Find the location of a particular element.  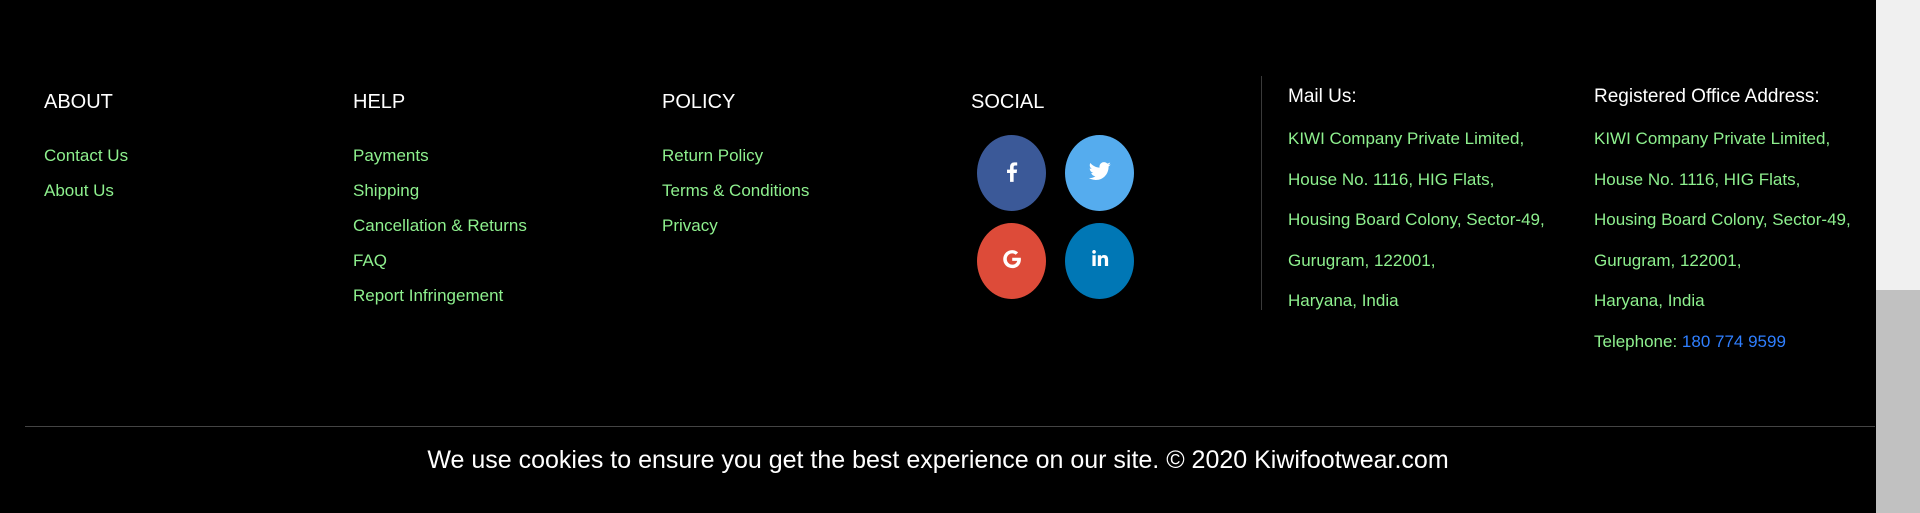

linkedin-icon is located at coordinates (1100, 261).